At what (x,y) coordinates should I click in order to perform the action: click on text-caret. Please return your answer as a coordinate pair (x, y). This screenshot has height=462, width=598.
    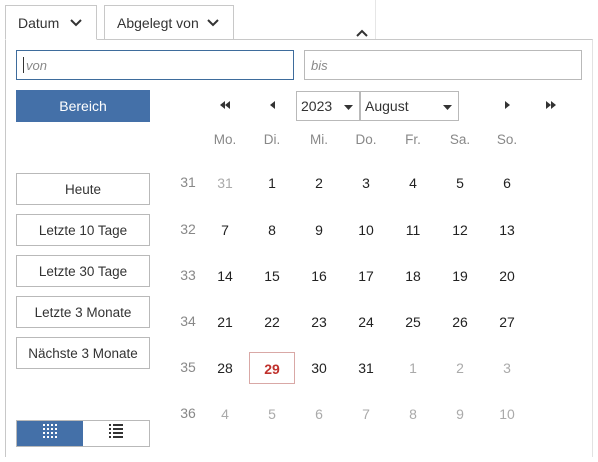
    Looking at the image, I should click on (23, 65).